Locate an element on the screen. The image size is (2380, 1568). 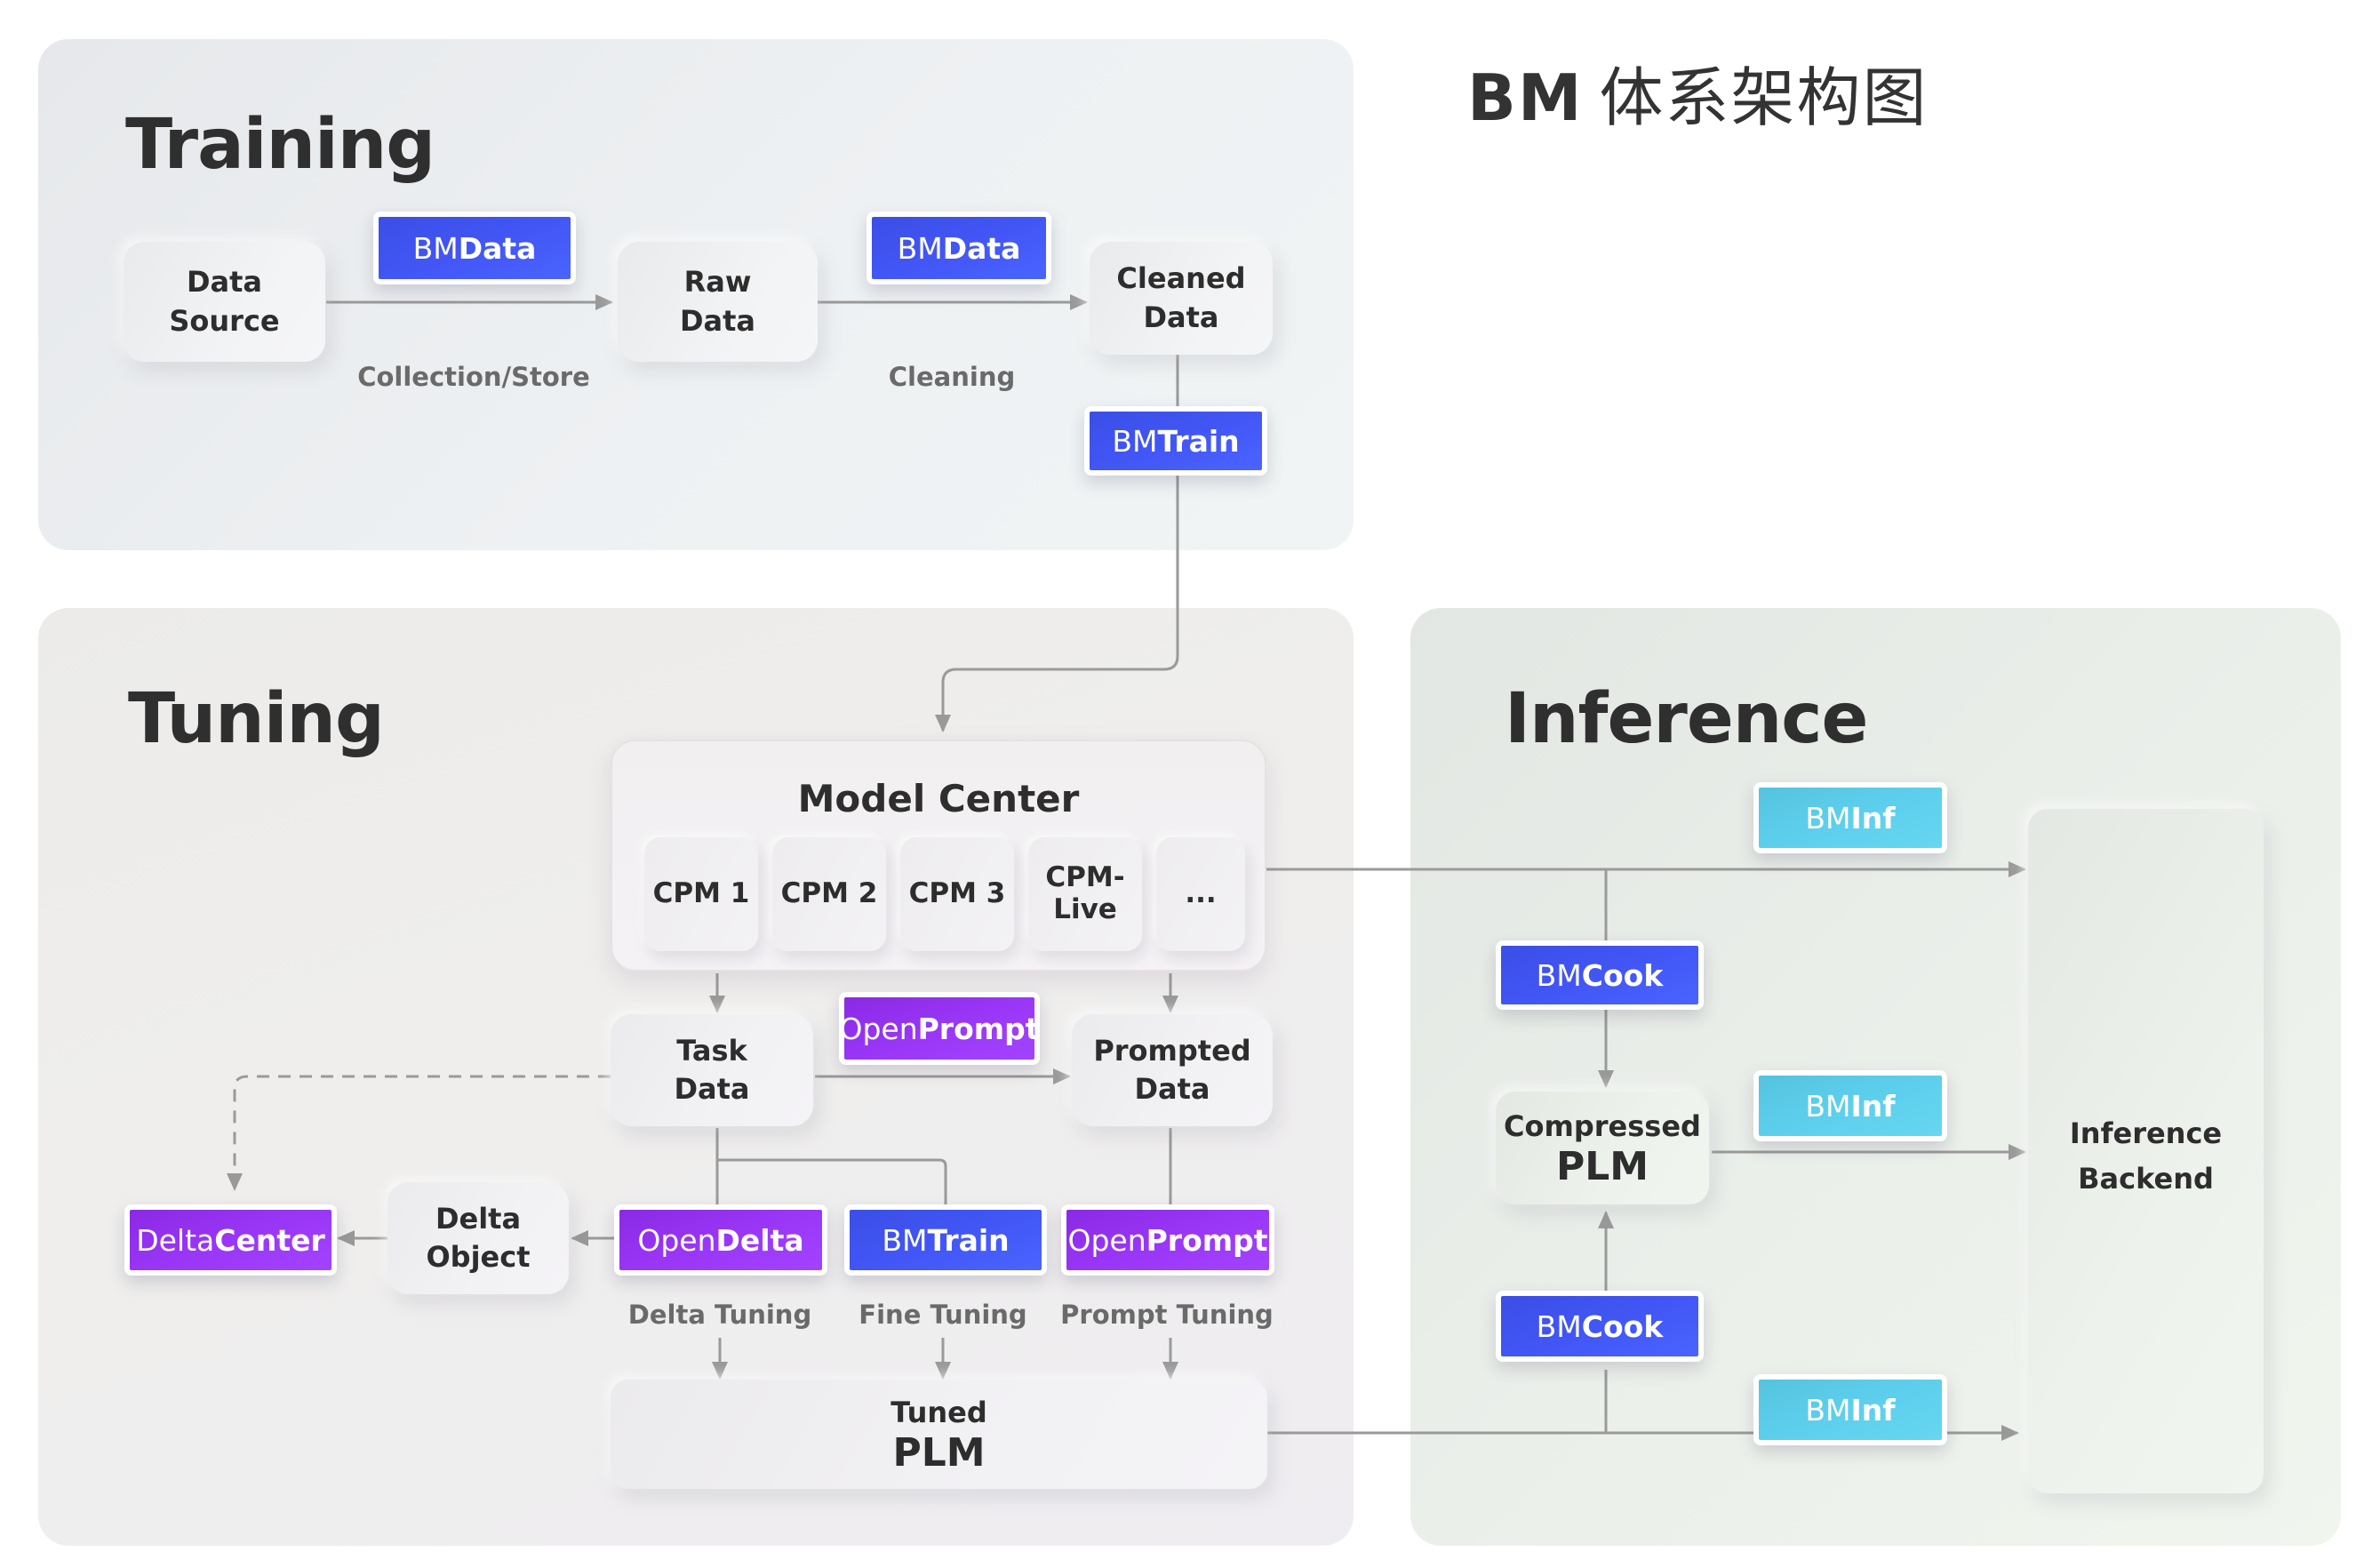
tool-opendelta-prefix: Open is located at coordinates (676, 1240).